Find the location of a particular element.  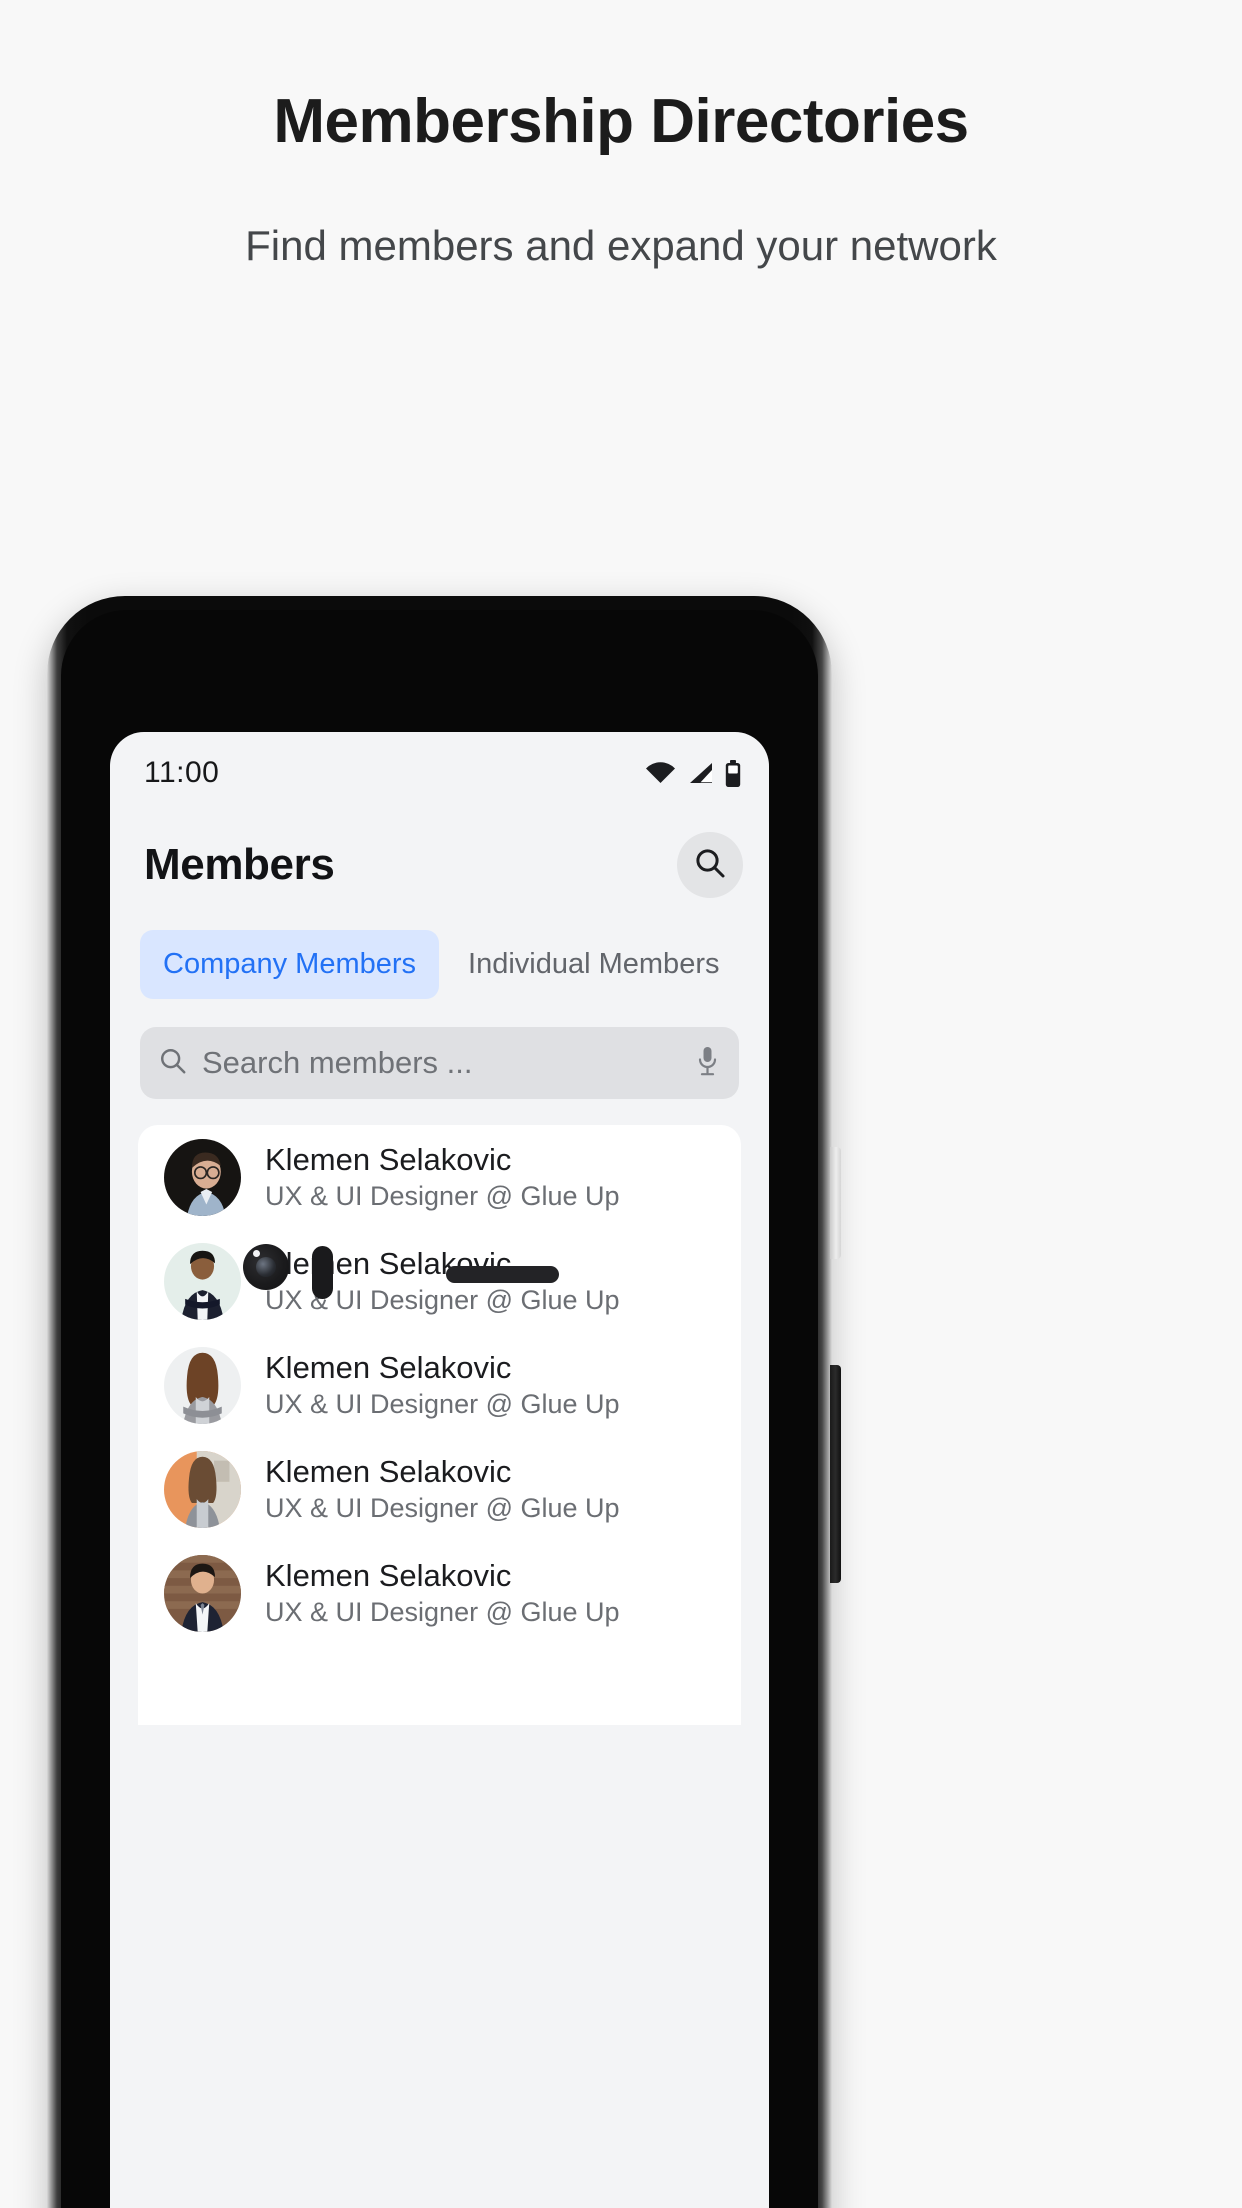

battery-icon is located at coordinates (733, 773).